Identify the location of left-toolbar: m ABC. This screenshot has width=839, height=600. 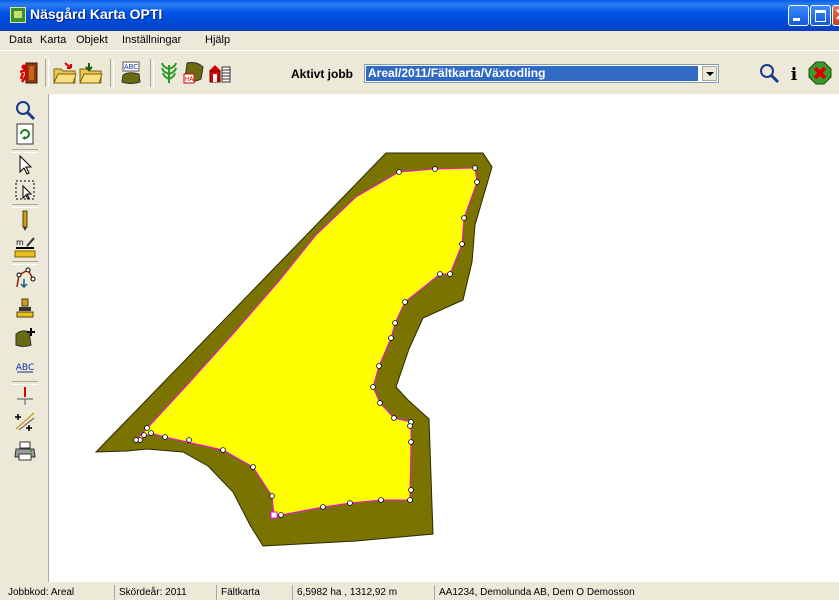
(24, 338).